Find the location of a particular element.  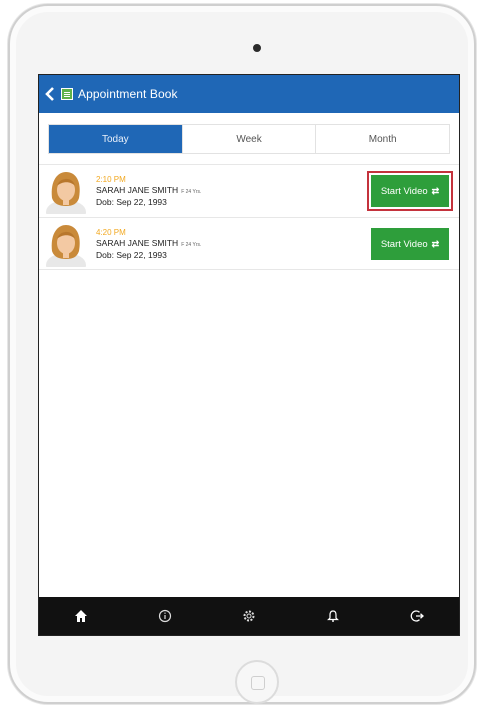

appointment-time: 4:20 PM is located at coordinates (111, 232).